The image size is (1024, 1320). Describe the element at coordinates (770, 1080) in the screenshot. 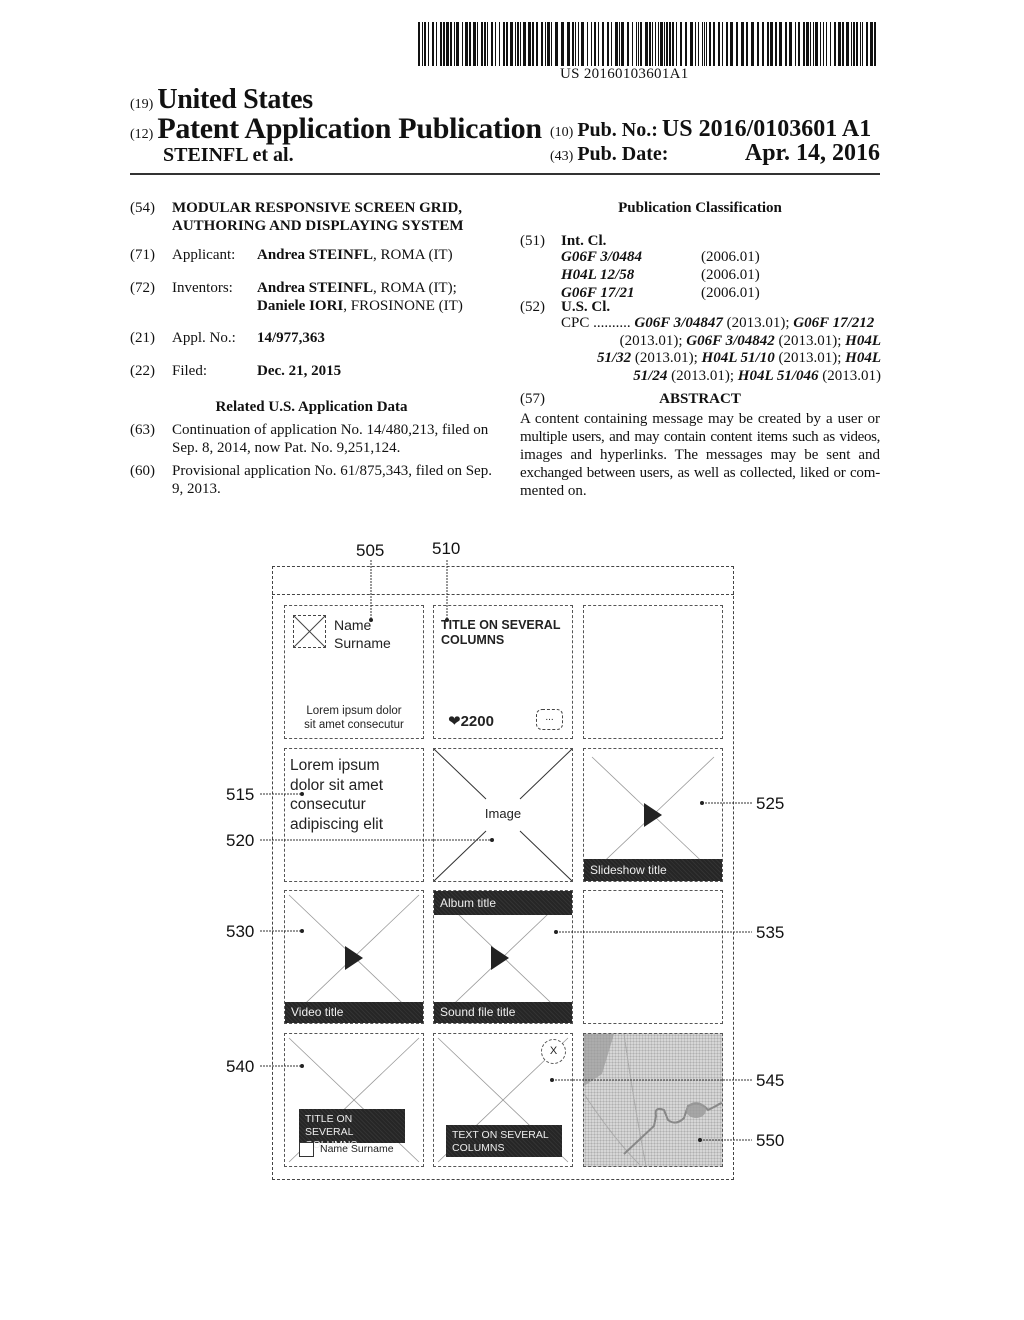

I see `ref-545: 545` at that location.